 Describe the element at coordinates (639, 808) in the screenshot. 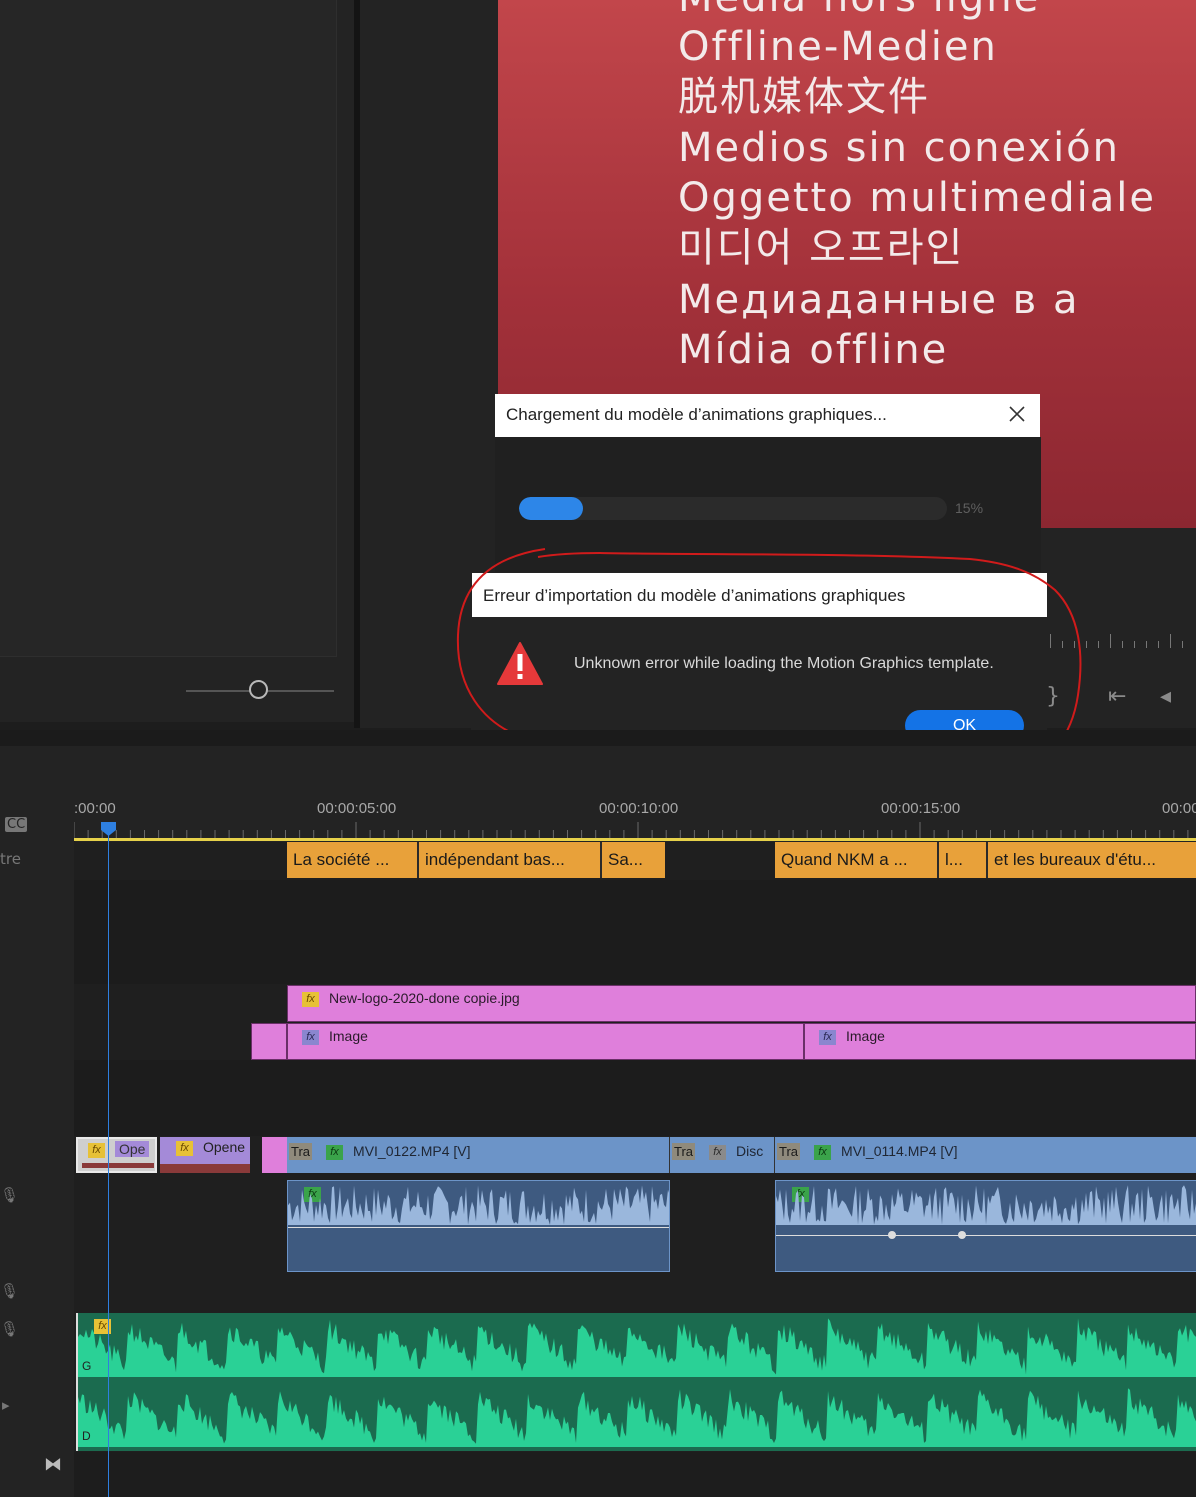

I see `timecode-10: 00:00:10:00` at that location.